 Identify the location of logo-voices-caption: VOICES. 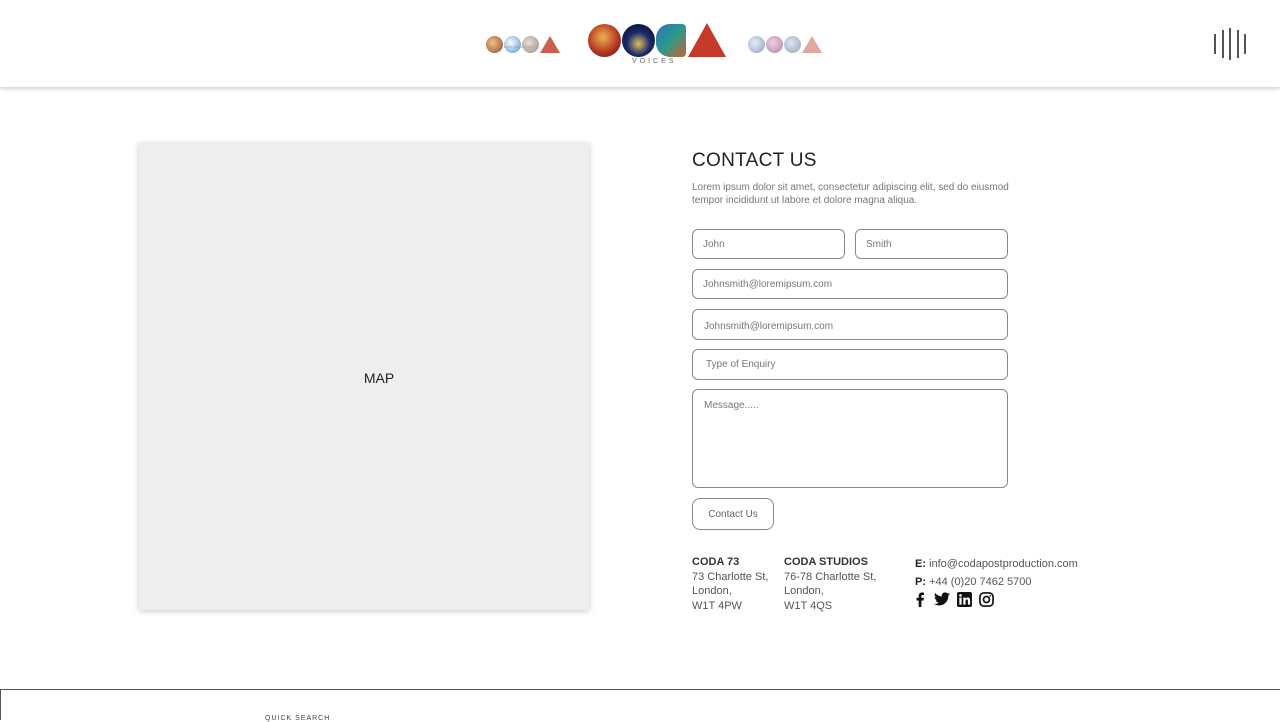
(654, 61).